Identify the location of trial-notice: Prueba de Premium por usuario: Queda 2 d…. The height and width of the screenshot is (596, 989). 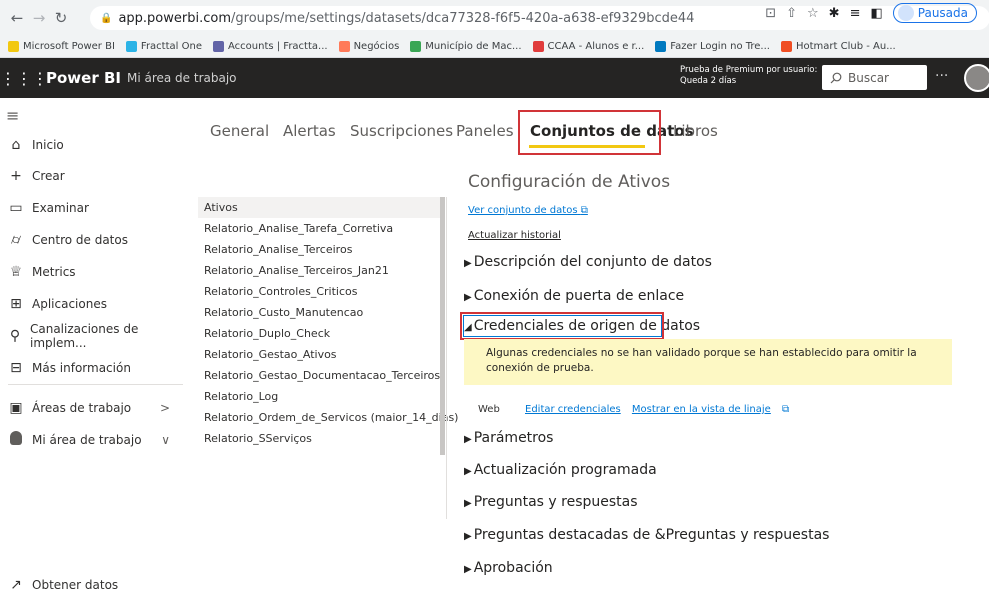
(748, 76).